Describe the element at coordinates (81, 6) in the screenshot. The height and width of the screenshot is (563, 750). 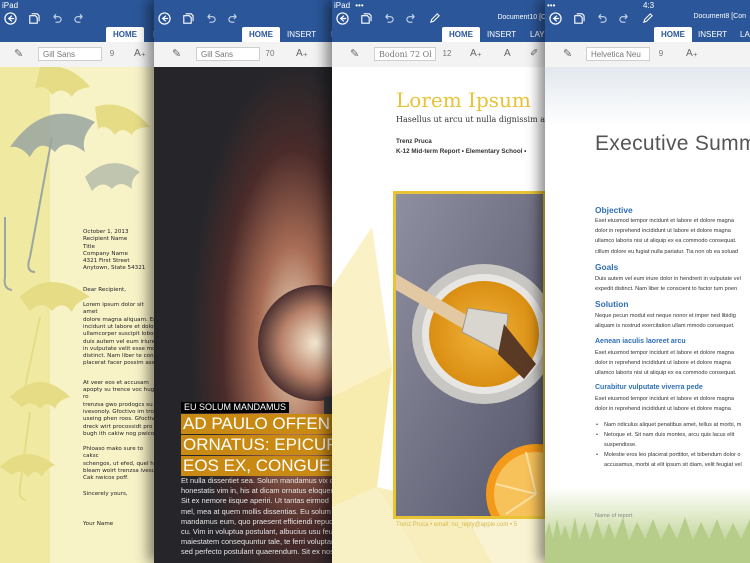
I see `status-bar: iPad` at that location.